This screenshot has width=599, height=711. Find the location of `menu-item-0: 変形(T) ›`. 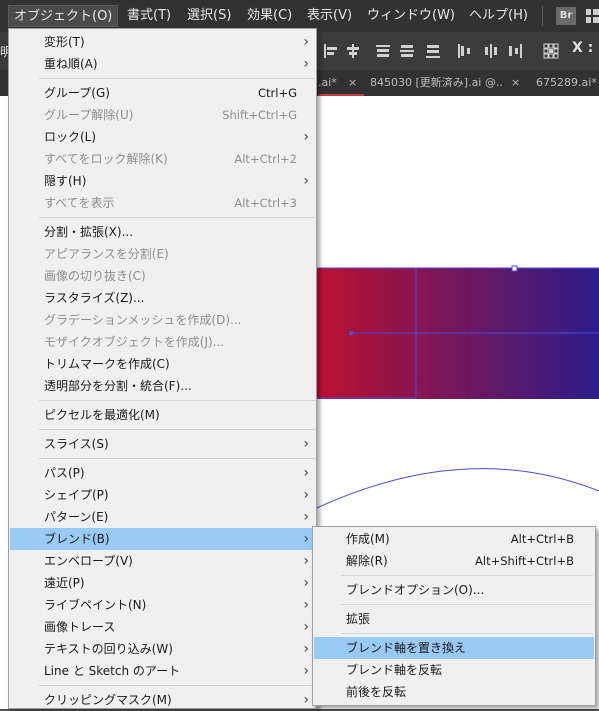

menu-item-0: 変形(T) › is located at coordinates (162, 42).